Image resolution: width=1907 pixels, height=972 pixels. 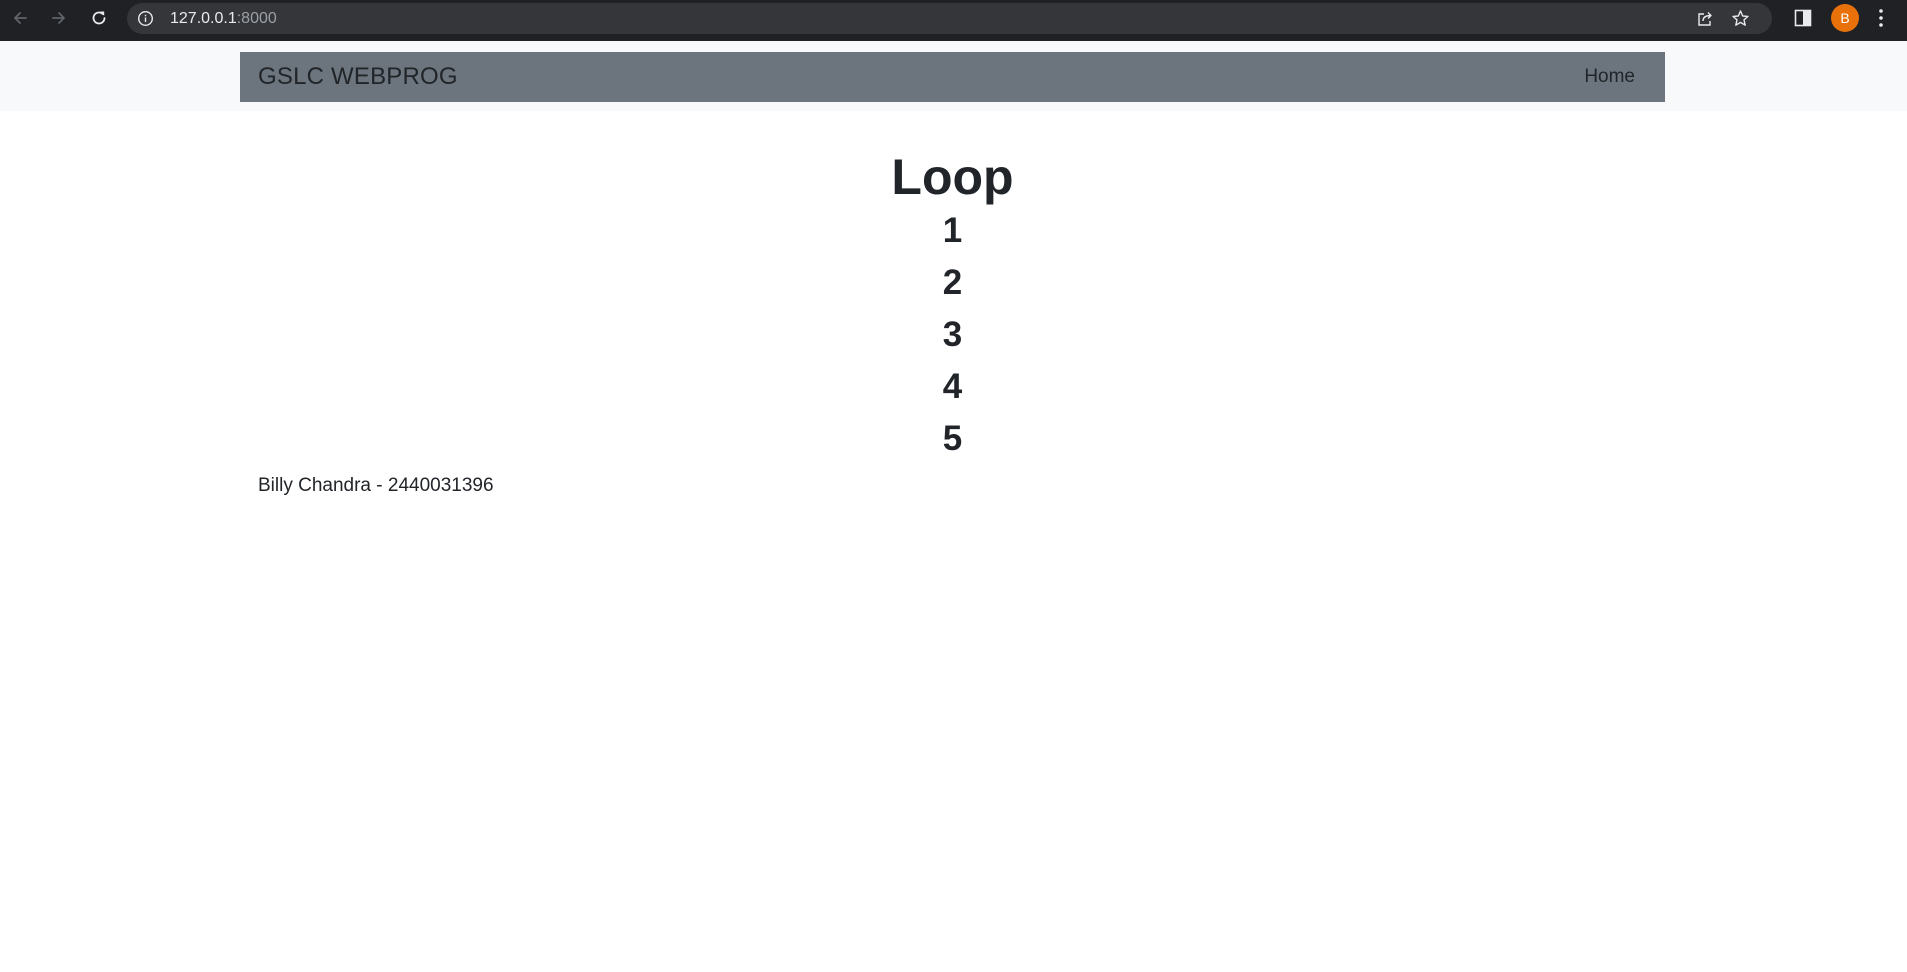 I want to click on loop-item: 2, so click(x=952, y=282).